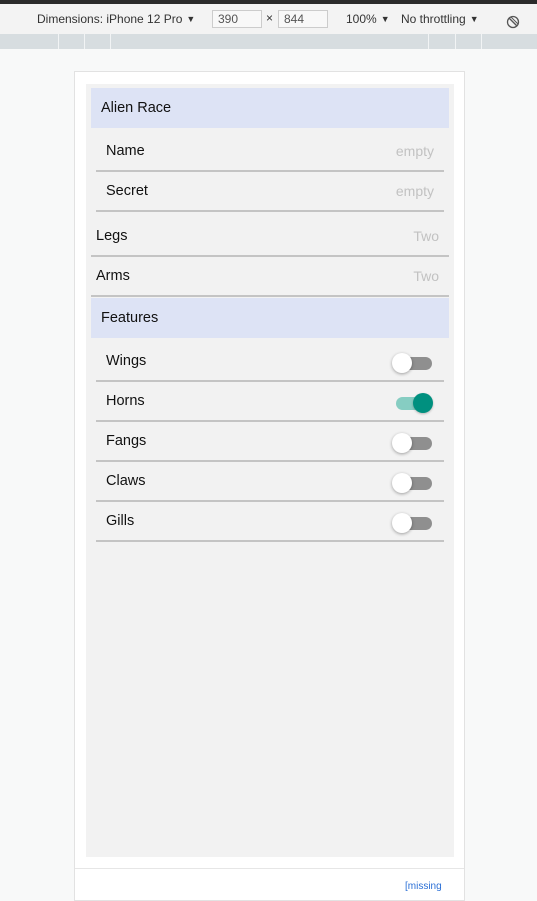  What do you see at coordinates (413, 523) in the screenshot?
I see `gills-toggle` at bounding box center [413, 523].